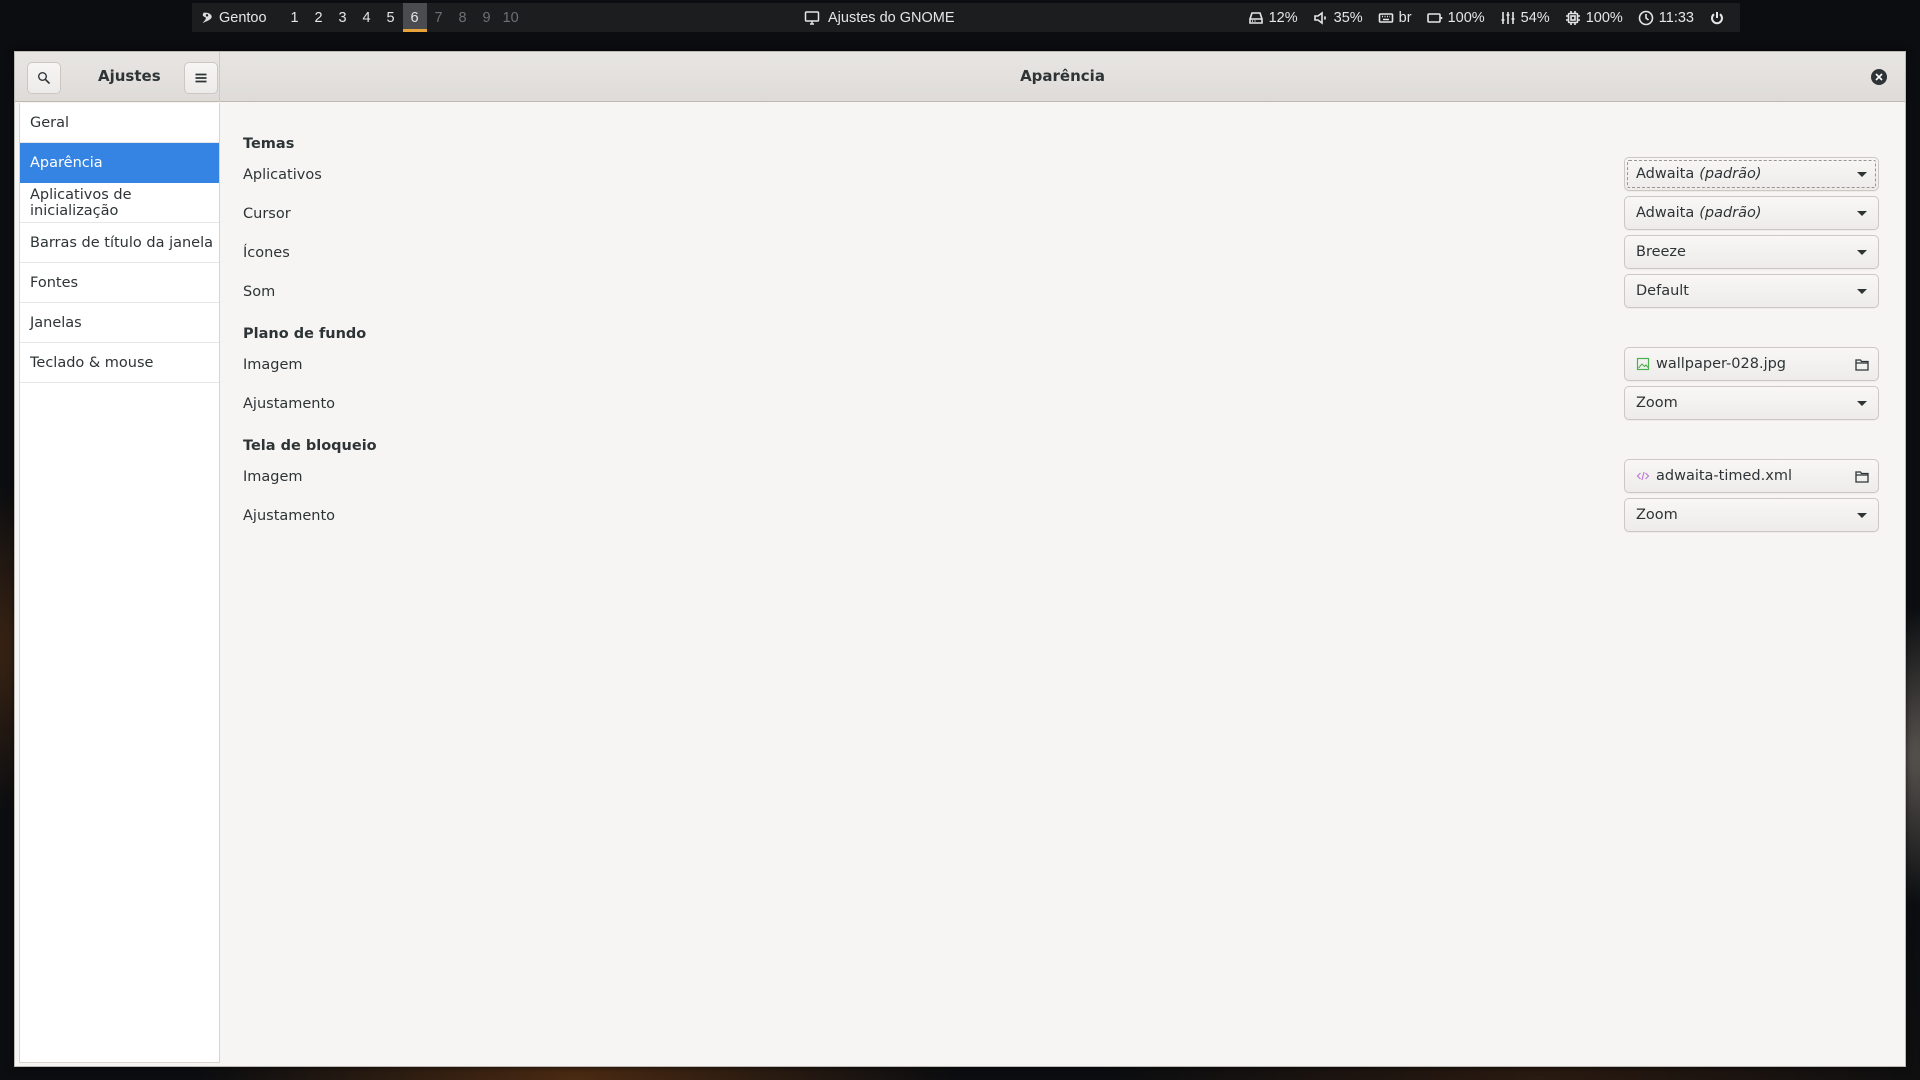 The height and width of the screenshot is (1080, 1920). I want to click on lockscreen-image-filename: adwaita-timed.xml, so click(1724, 476).